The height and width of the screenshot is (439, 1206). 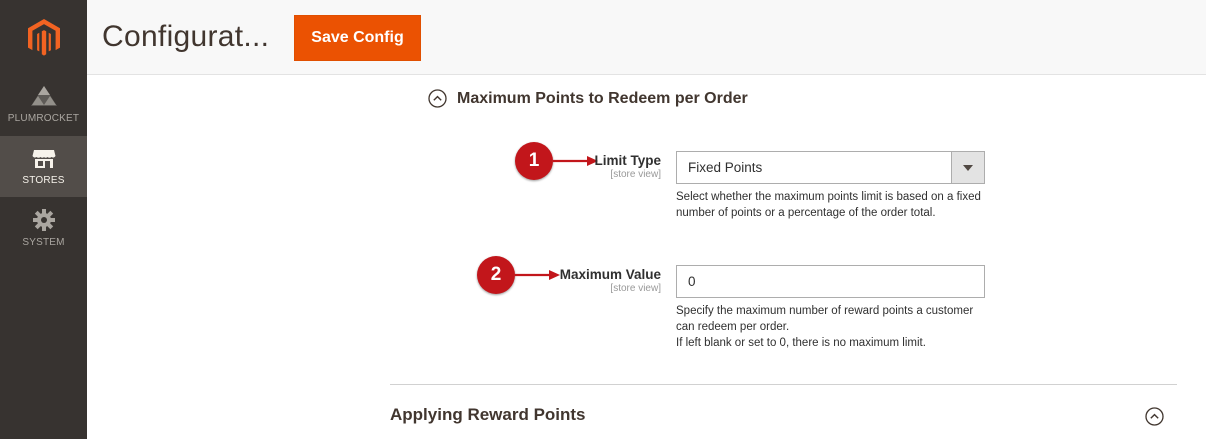 I want to click on section-title: Maximum Points to Redeem per Order, so click(x=602, y=98).